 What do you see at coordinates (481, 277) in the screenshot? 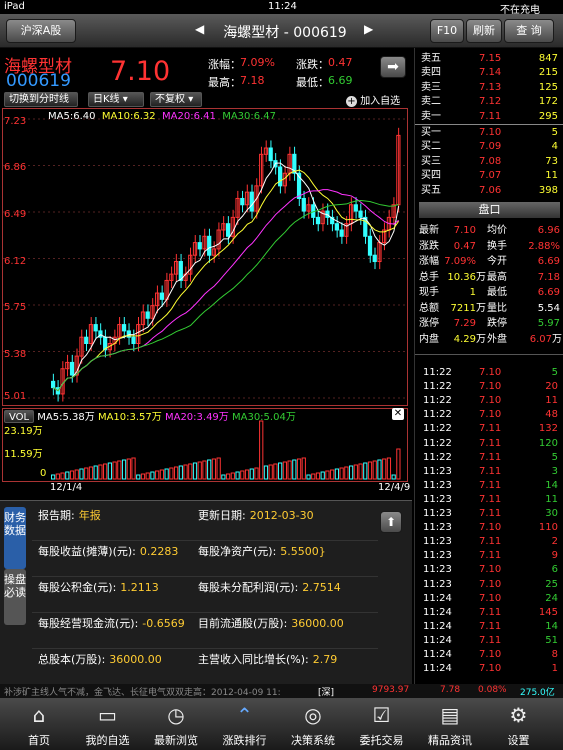
I see `pankou-unit: 万` at bounding box center [481, 277].